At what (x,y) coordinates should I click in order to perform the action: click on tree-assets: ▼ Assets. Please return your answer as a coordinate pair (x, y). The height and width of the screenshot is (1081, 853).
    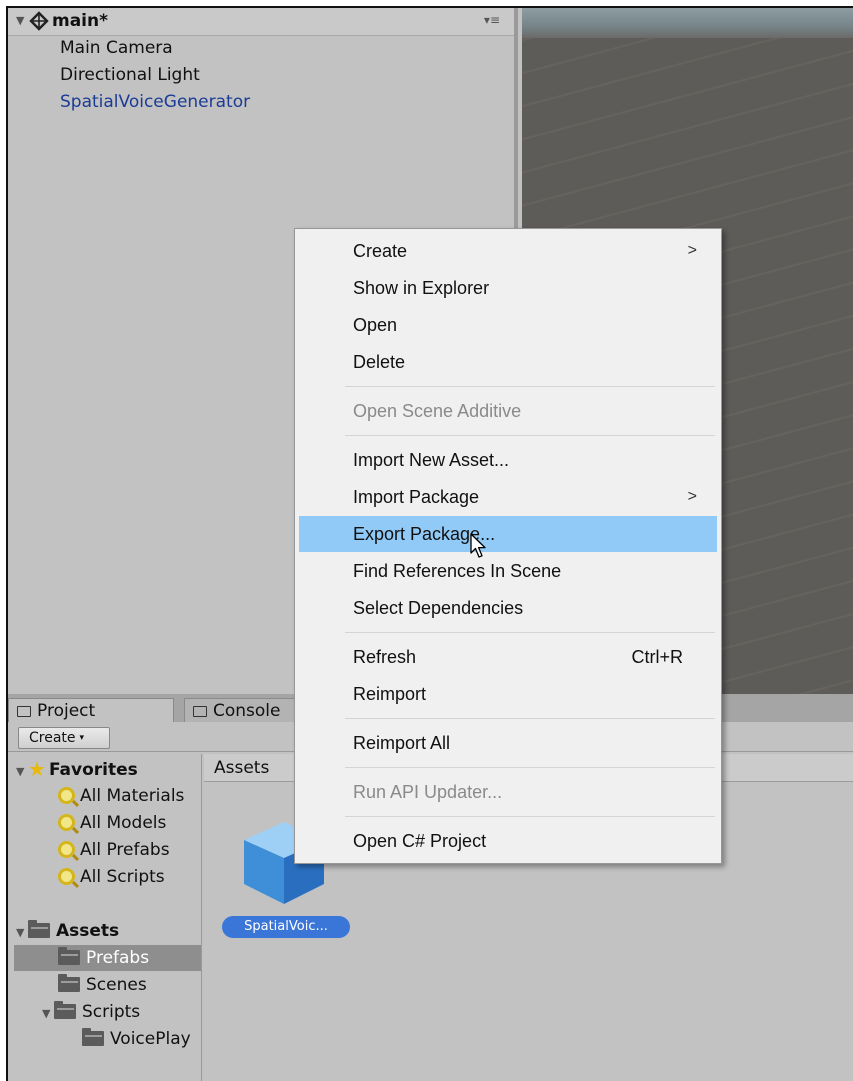
    Looking at the image, I should click on (67, 931).